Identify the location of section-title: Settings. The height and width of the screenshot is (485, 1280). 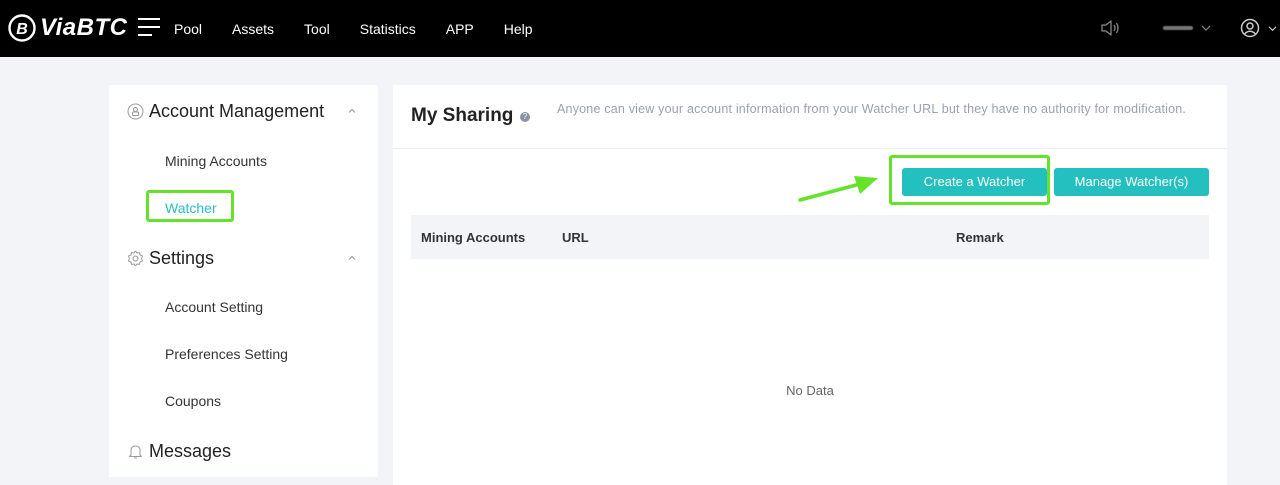
(182, 258).